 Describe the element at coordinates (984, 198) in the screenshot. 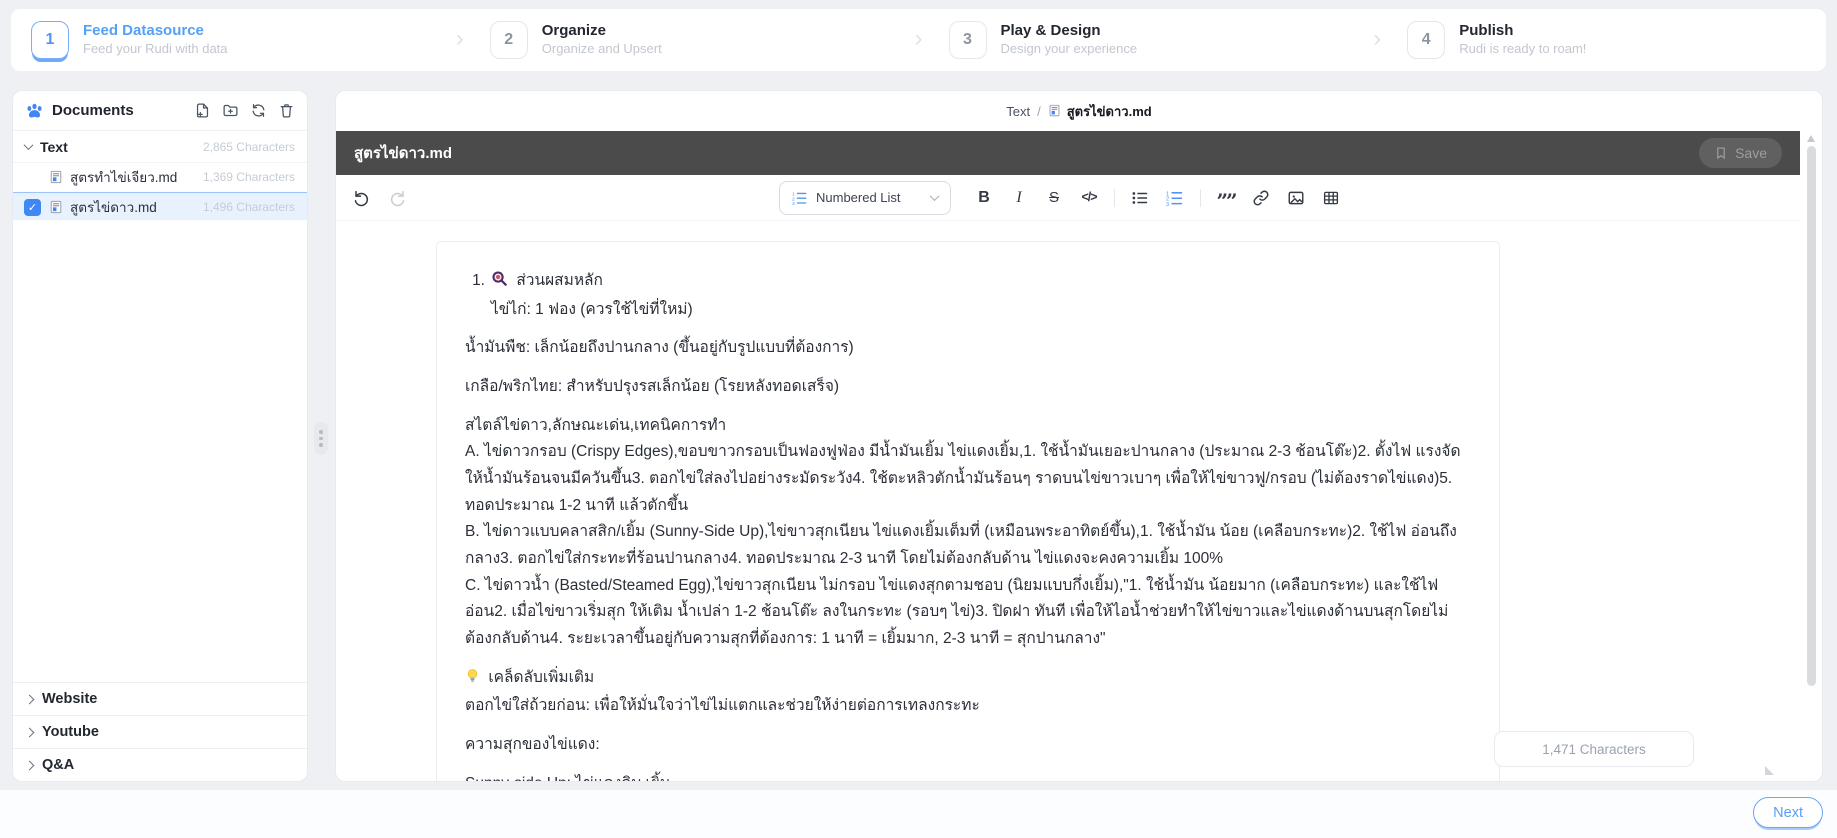

I see `bold-button: B` at that location.